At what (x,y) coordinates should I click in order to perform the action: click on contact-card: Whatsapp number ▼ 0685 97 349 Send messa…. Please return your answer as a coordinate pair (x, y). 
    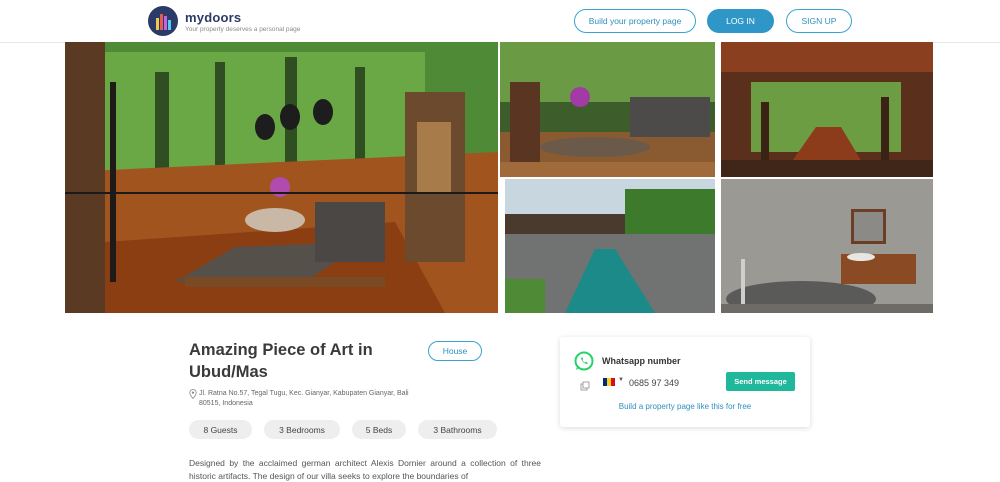
    Looking at the image, I should click on (685, 382).